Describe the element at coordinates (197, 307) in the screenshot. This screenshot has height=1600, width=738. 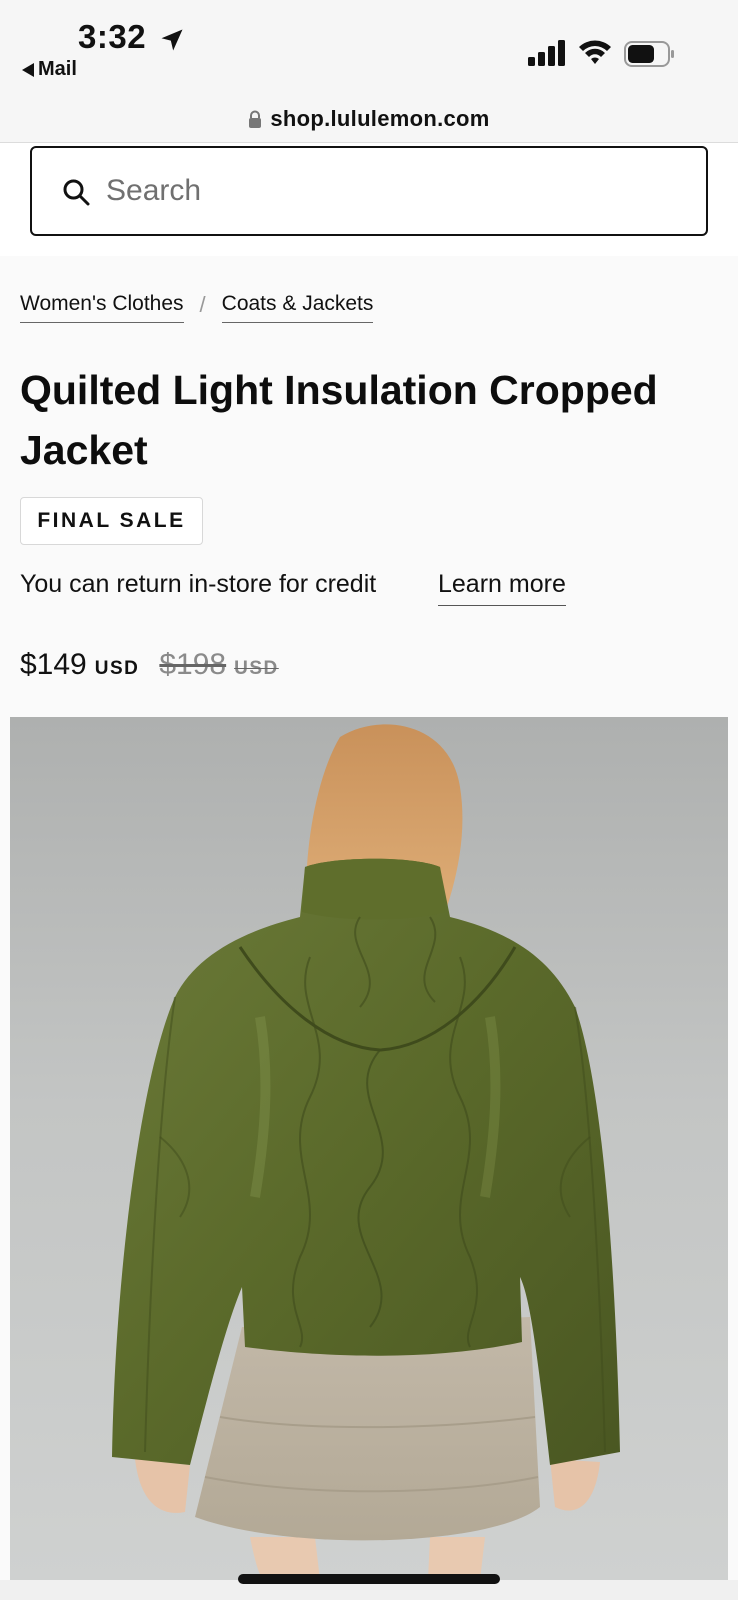
I see `breadcrumb: Women's Clothes / Coats & Jackets` at that location.